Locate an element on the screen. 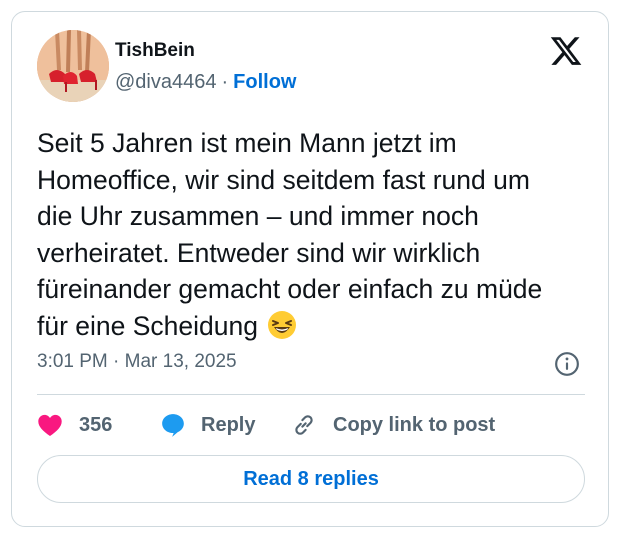 This screenshot has width=620, height=538. divider is located at coordinates (311, 394).